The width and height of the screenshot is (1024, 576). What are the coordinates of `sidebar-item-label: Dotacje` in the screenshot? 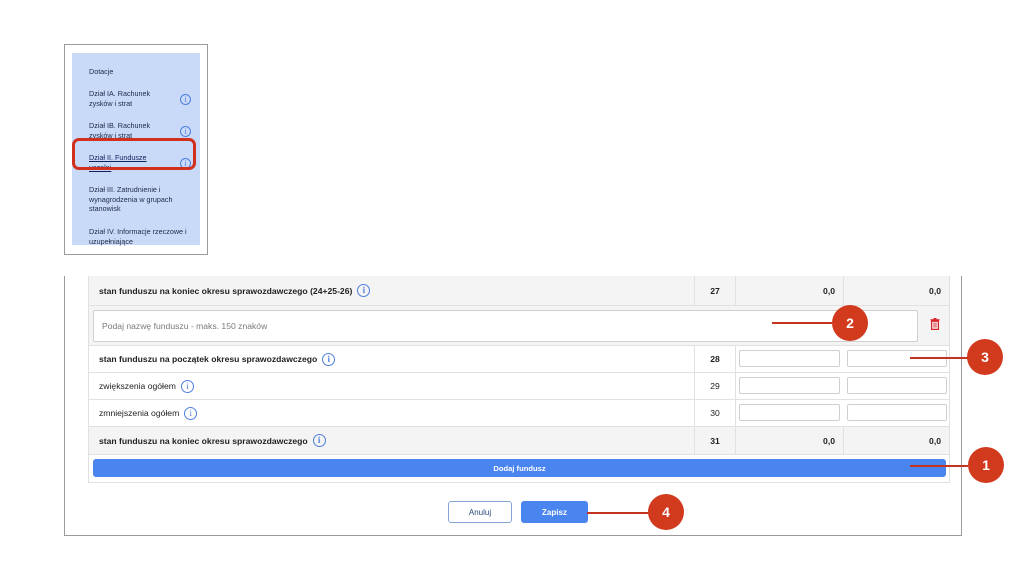 It's located at (101, 71).